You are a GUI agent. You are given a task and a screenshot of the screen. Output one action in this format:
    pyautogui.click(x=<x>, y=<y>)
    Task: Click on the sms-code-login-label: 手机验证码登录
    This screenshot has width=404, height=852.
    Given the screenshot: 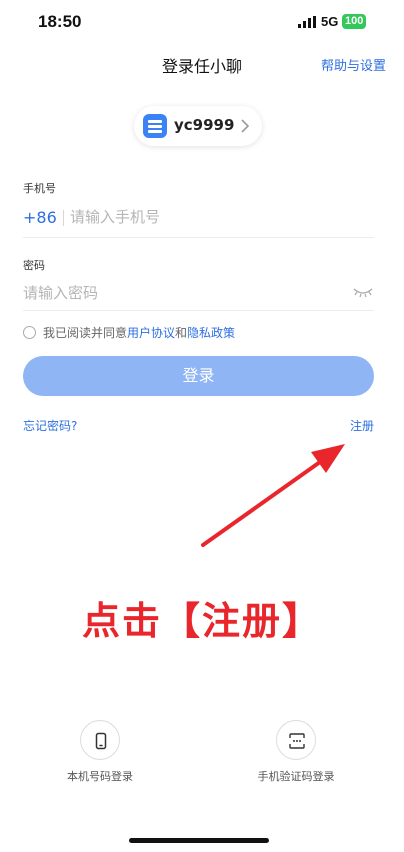 What is the action you would take?
    pyautogui.click(x=296, y=776)
    